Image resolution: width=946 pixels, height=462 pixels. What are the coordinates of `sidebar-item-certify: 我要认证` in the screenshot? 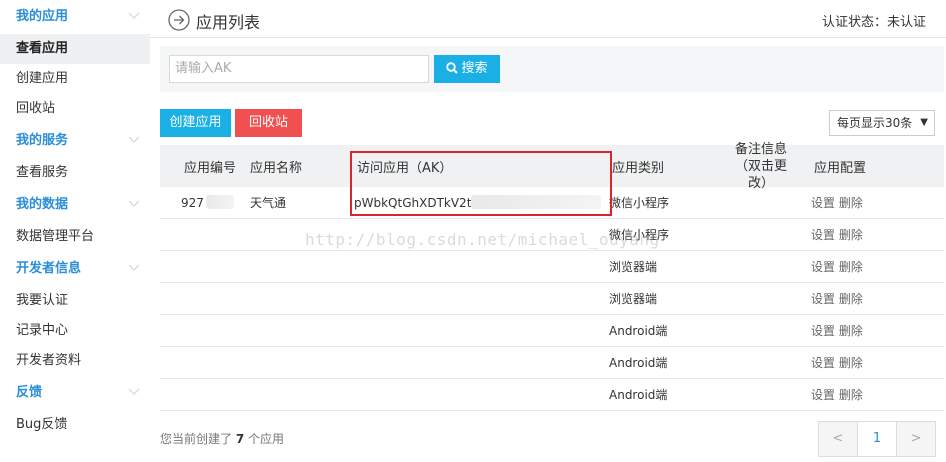 It's located at (75, 301).